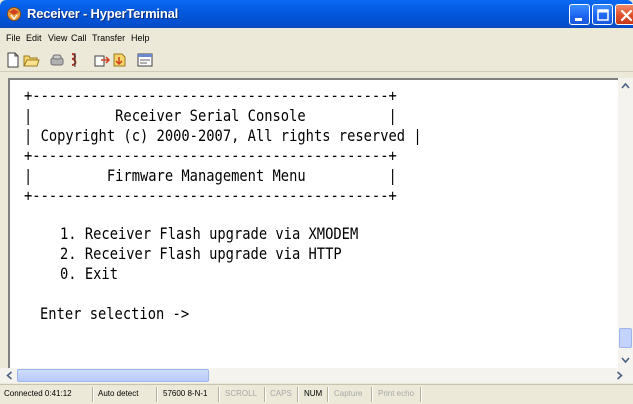 This screenshot has width=633, height=404. Describe the element at coordinates (102, 60) in the screenshot. I see `send-icon` at that location.